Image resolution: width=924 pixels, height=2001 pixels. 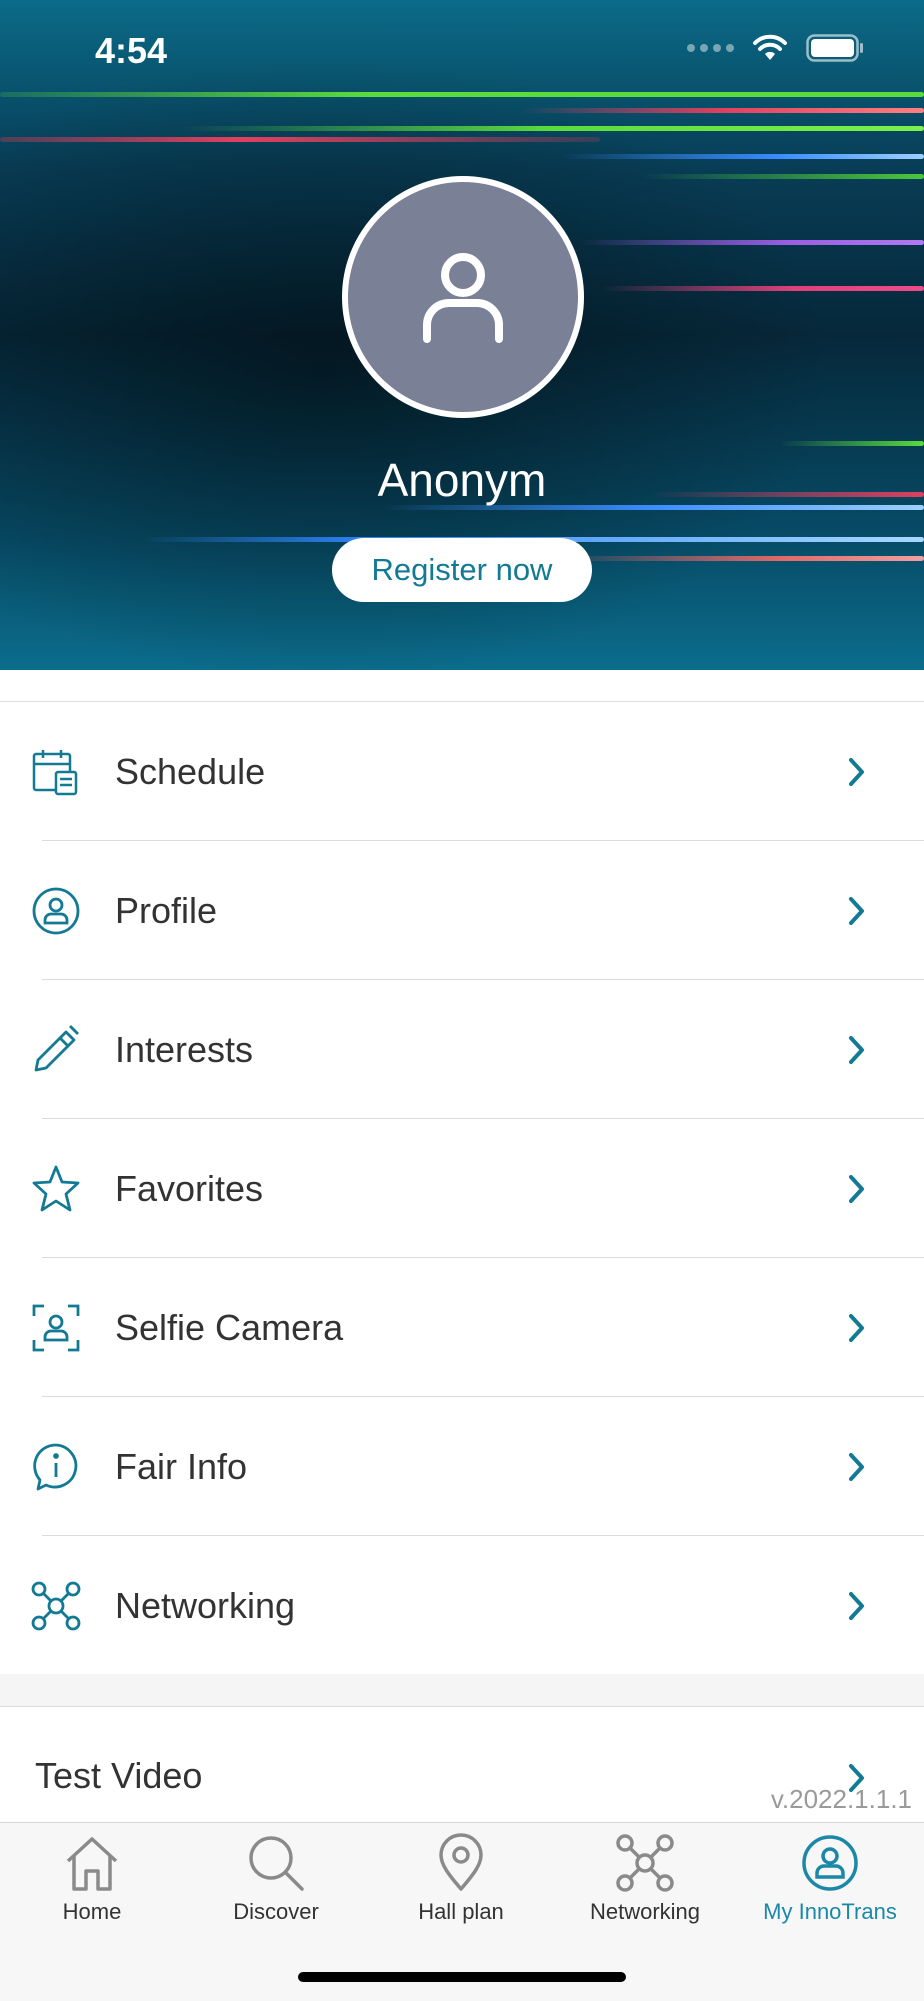 I want to click on test-video-label: Test Video, so click(x=119, y=1775).